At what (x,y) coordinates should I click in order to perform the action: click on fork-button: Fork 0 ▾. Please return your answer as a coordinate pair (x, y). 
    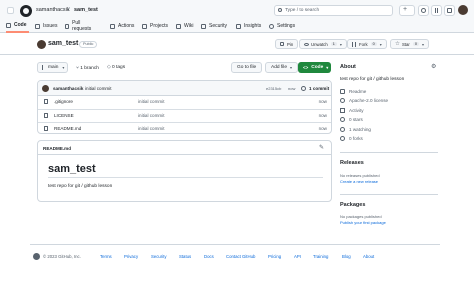
    Looking at the image, I should click on (367, 44).